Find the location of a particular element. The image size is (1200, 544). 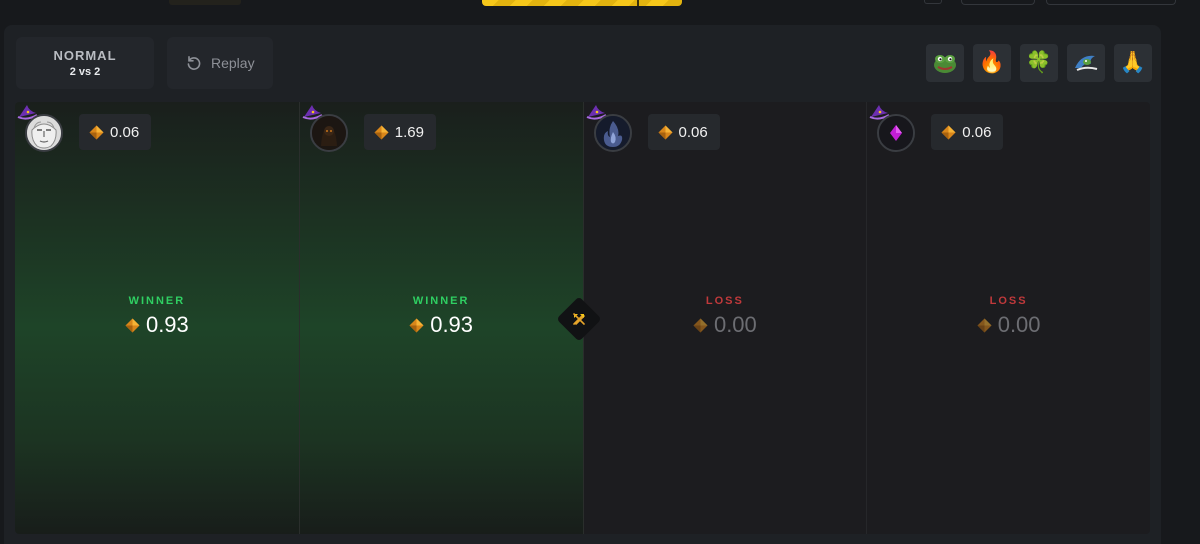

dark-figure-icon is located at coordinates (328, 133).